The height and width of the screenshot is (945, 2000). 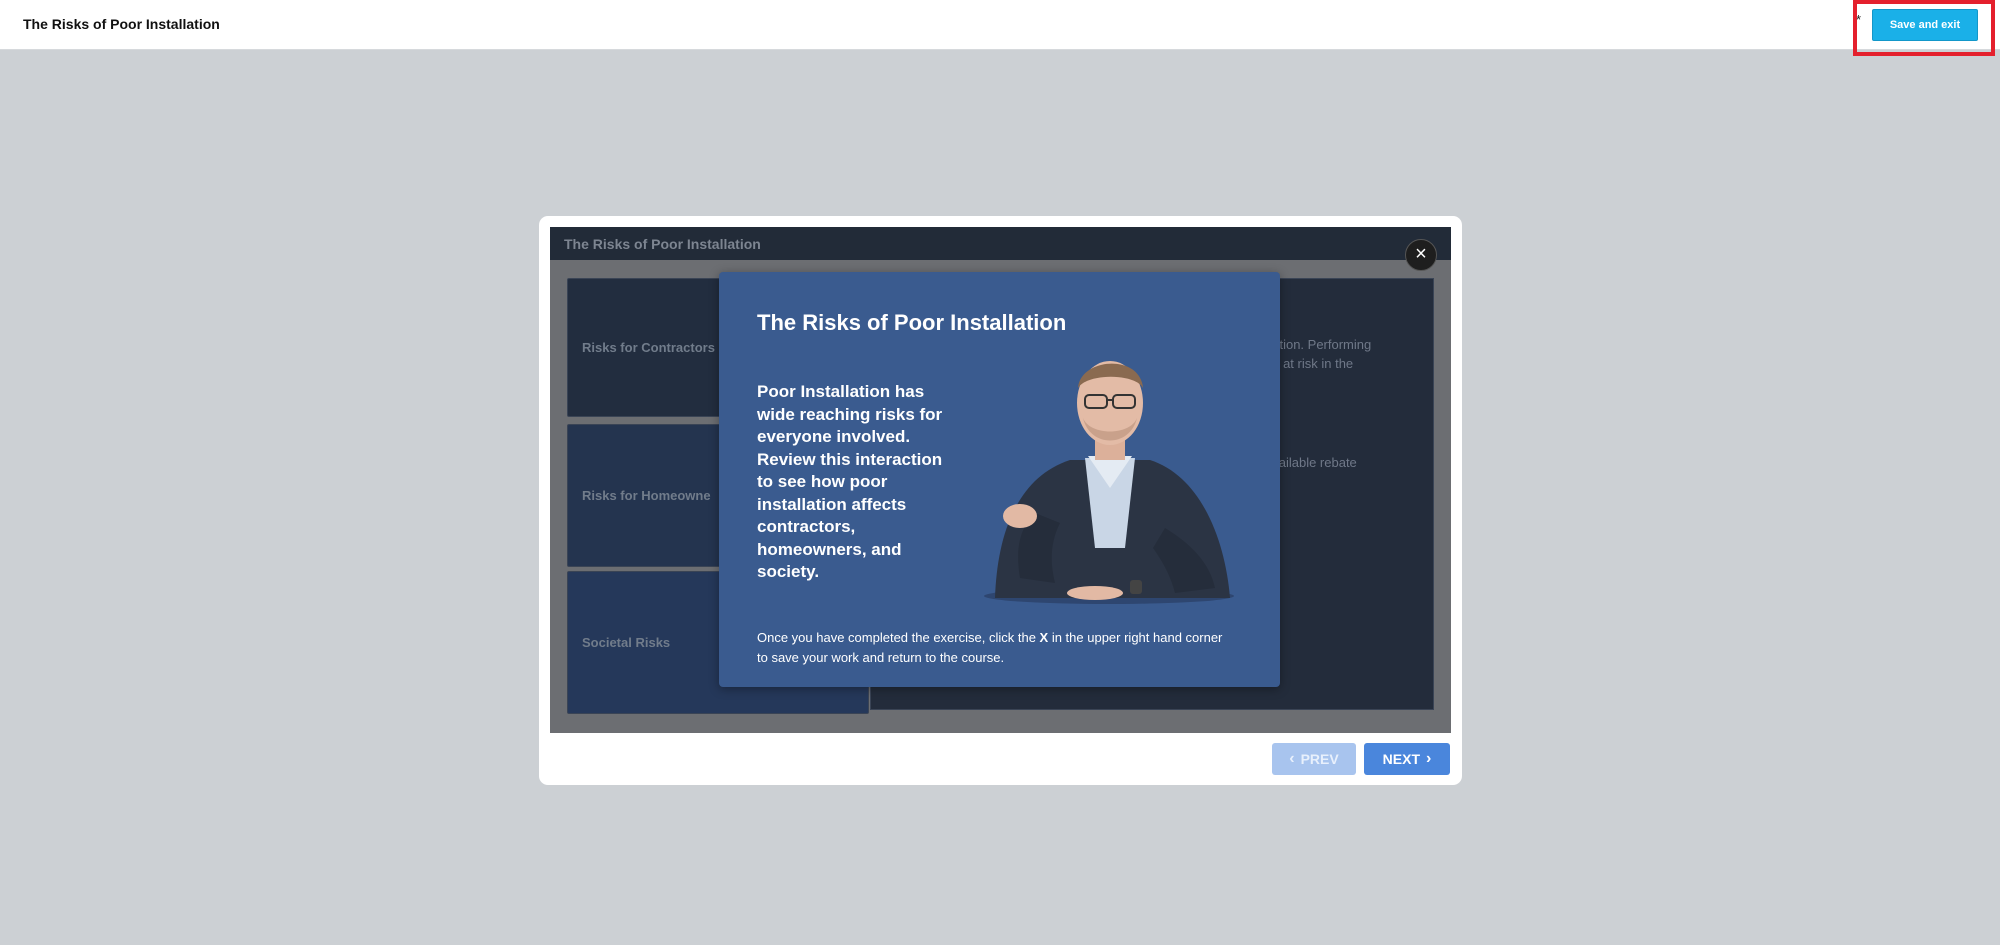 I want to click on chevron-left-icon: ‹, so click(x=1292, y=758).